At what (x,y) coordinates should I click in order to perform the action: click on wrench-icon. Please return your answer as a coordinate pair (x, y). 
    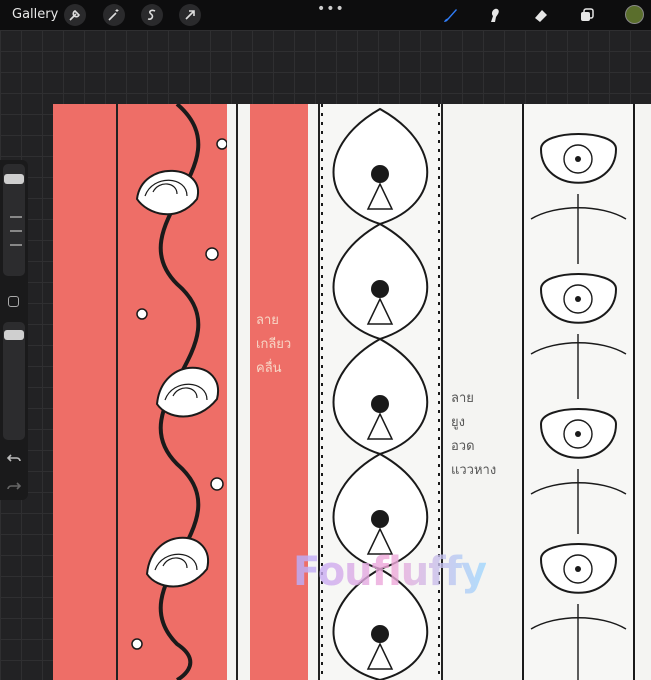
    Looking at the image, I should click on (75, 15).